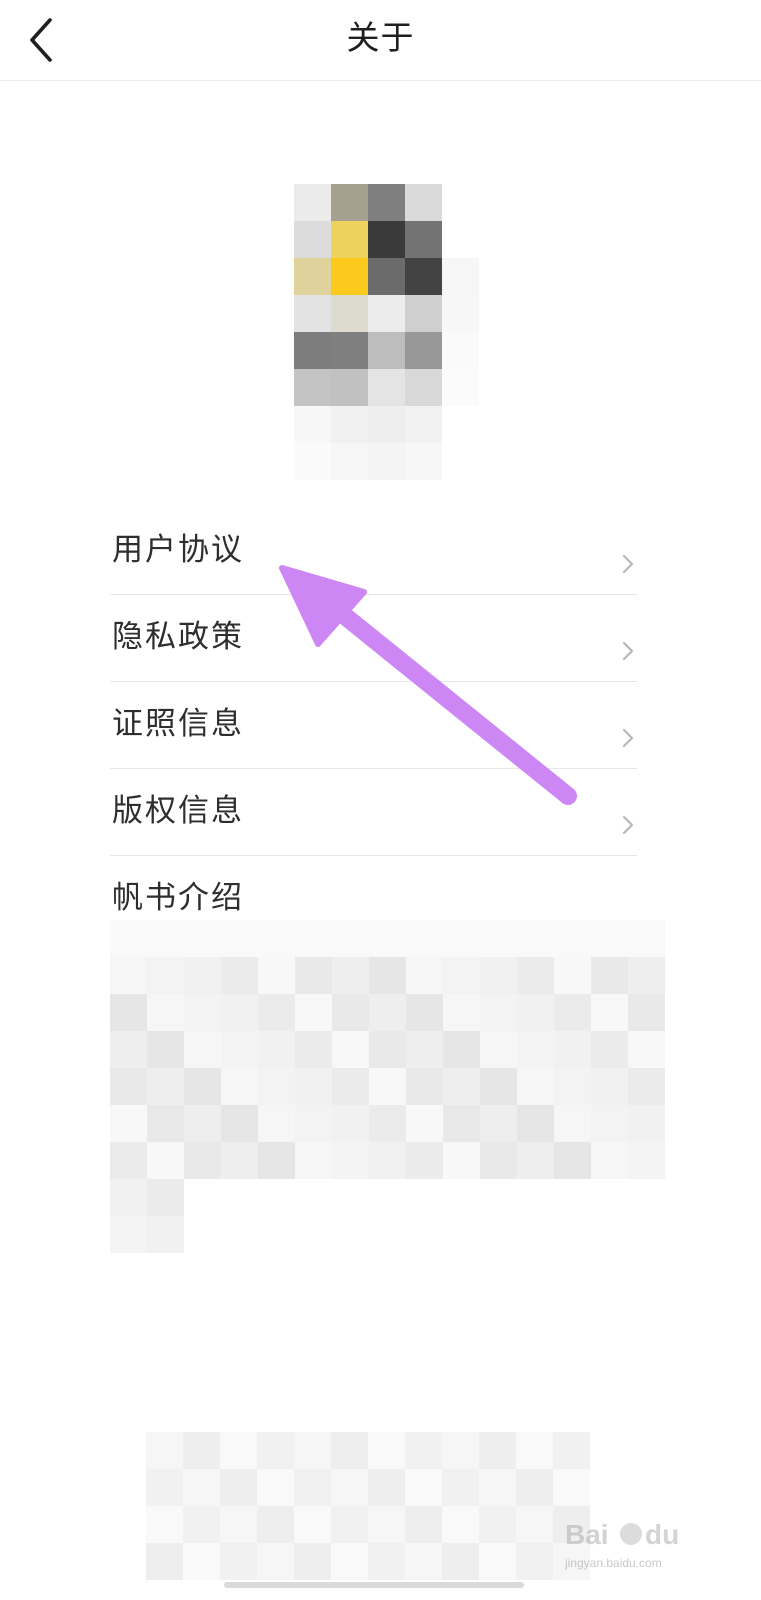 This screenshot has height=1600, width=761. What do you see at coordinates (178, 898) in the screenshot?
I see `menu-item-label: 帆书介绍` at bounding box center [178, 898].